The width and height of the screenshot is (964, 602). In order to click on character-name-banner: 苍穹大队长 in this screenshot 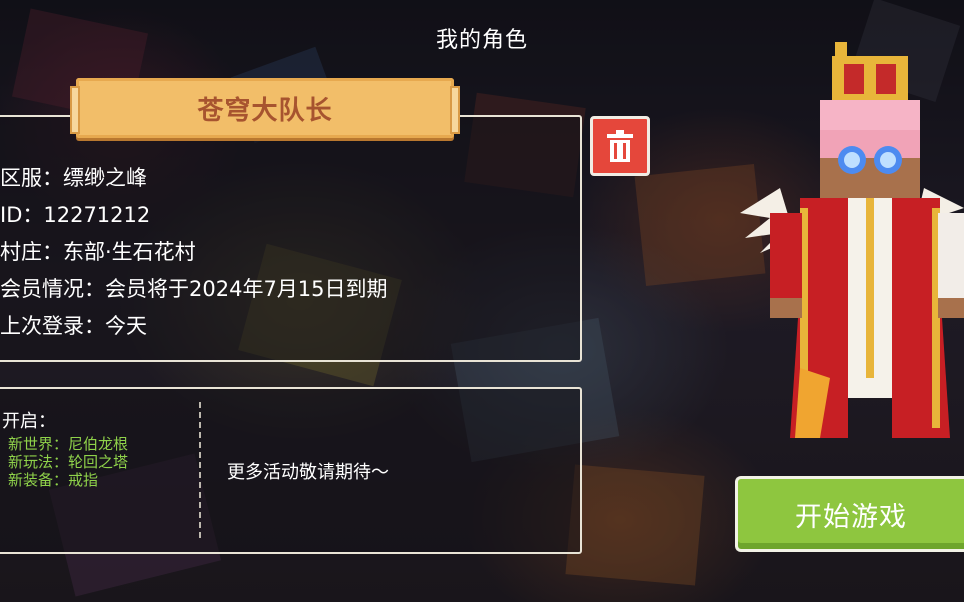, I will do `click(265, 108)`.